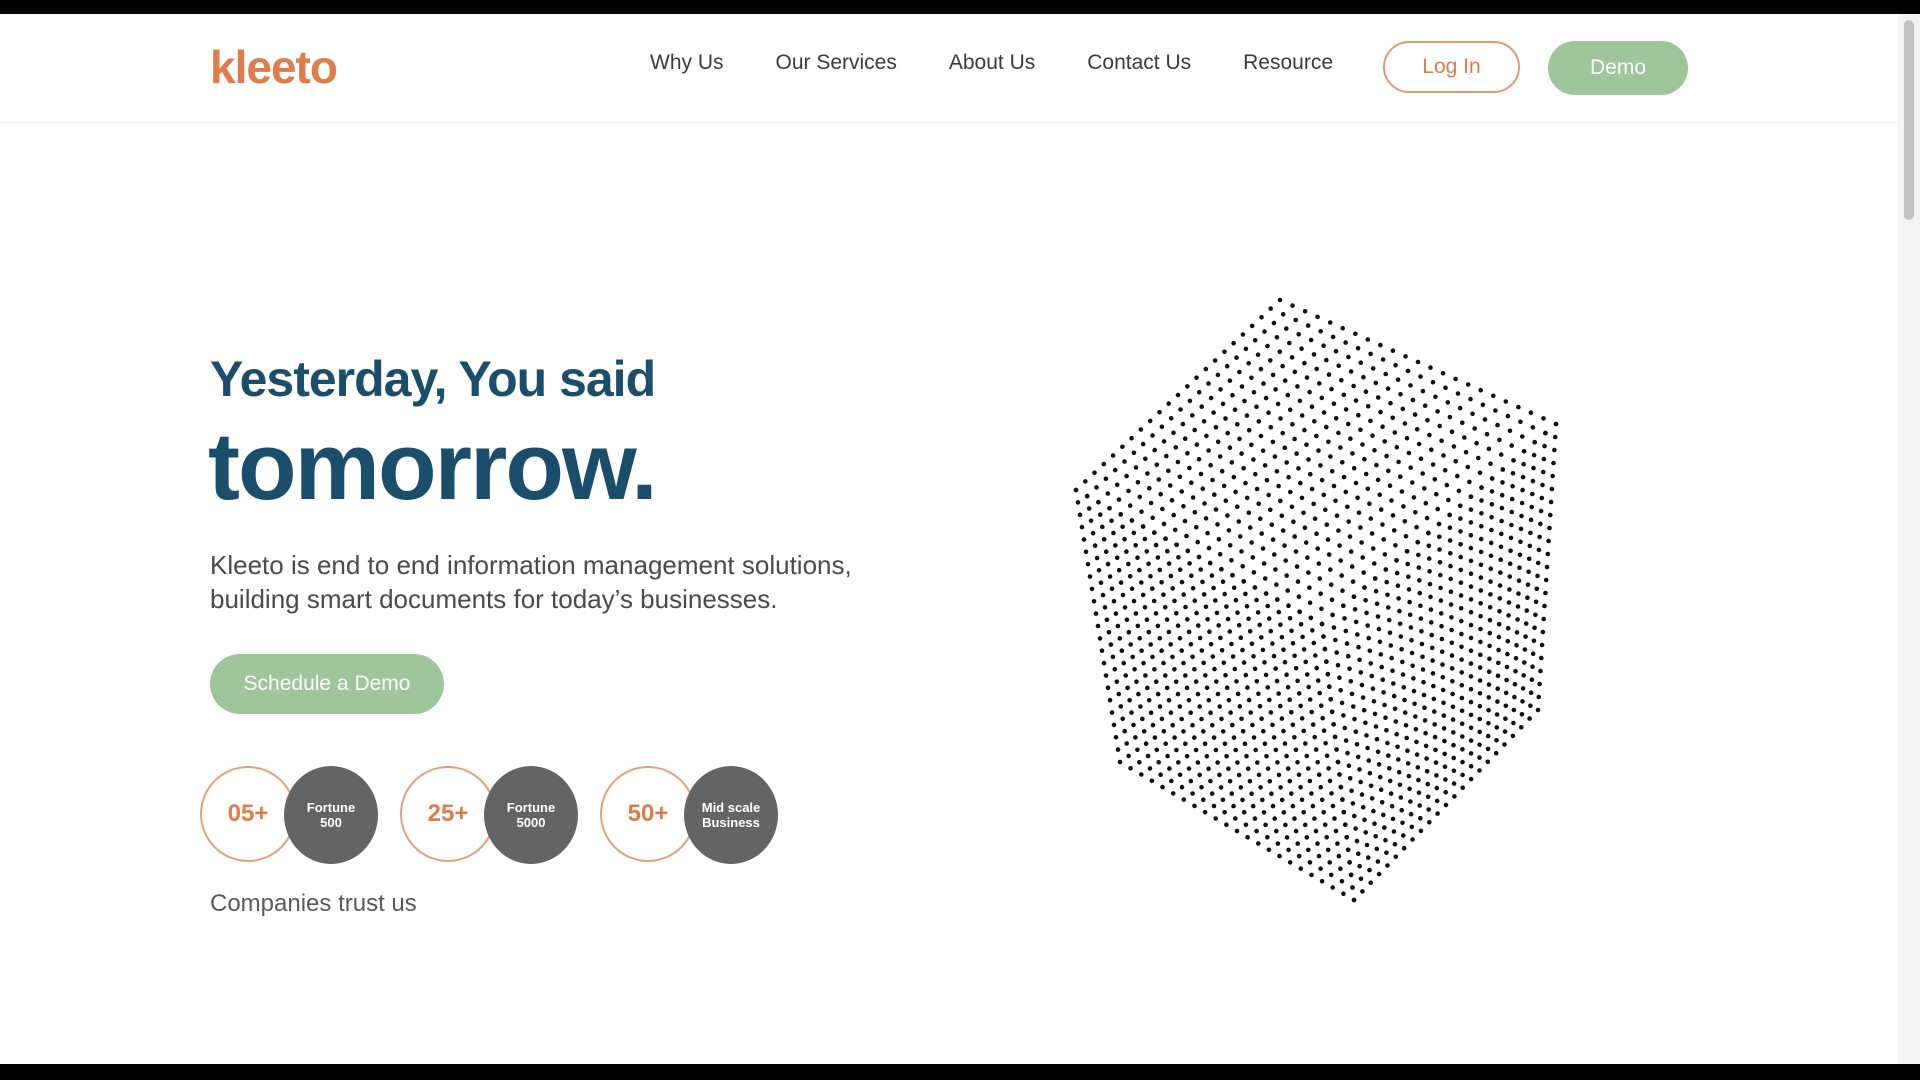 The height and width of the screenshot is (1080, 1920). Describe the element at coordinates (313, 903) in the screenshot. I see `companies-trust-text: Companies trust us` at that location.